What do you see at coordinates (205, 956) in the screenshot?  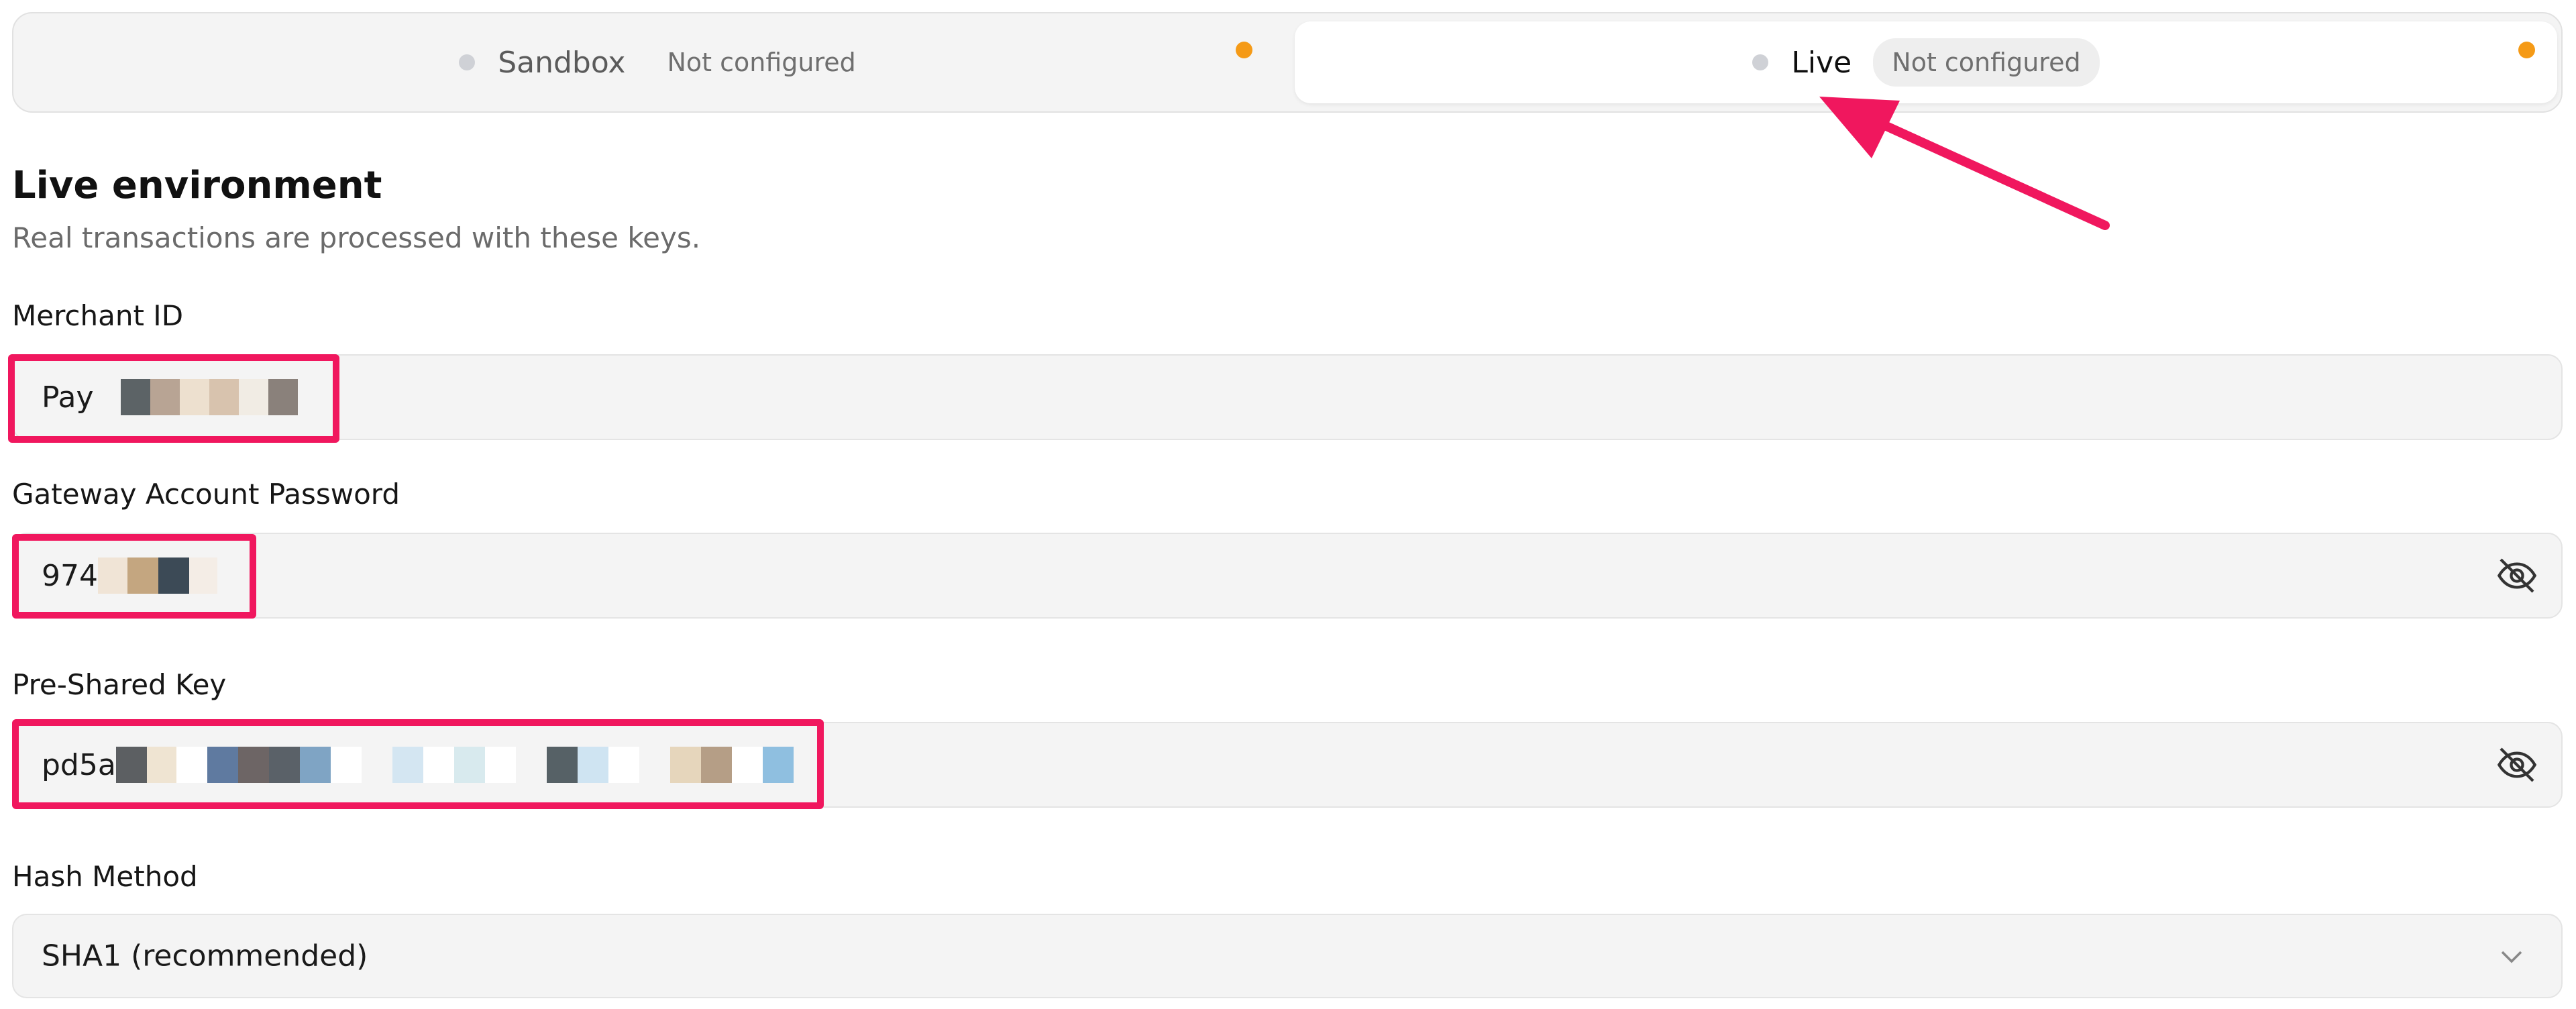 I see `hash-method-value: SHA1 (recommended)` at bounding box center [205, 956].